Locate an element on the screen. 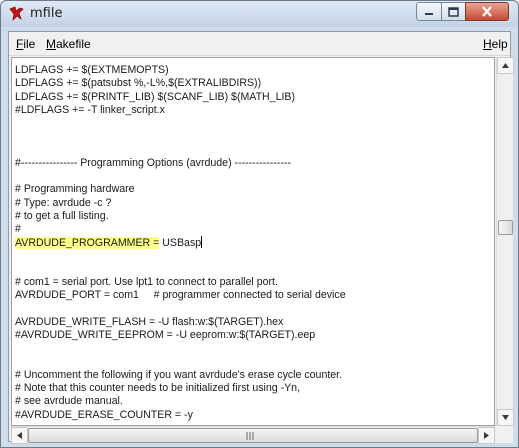 Image resolution: width=519 pixels, height=448 pixels. editor-line: LDFLAGS += $(EXTMEMOPTS) is located at coordinates (92, 70).